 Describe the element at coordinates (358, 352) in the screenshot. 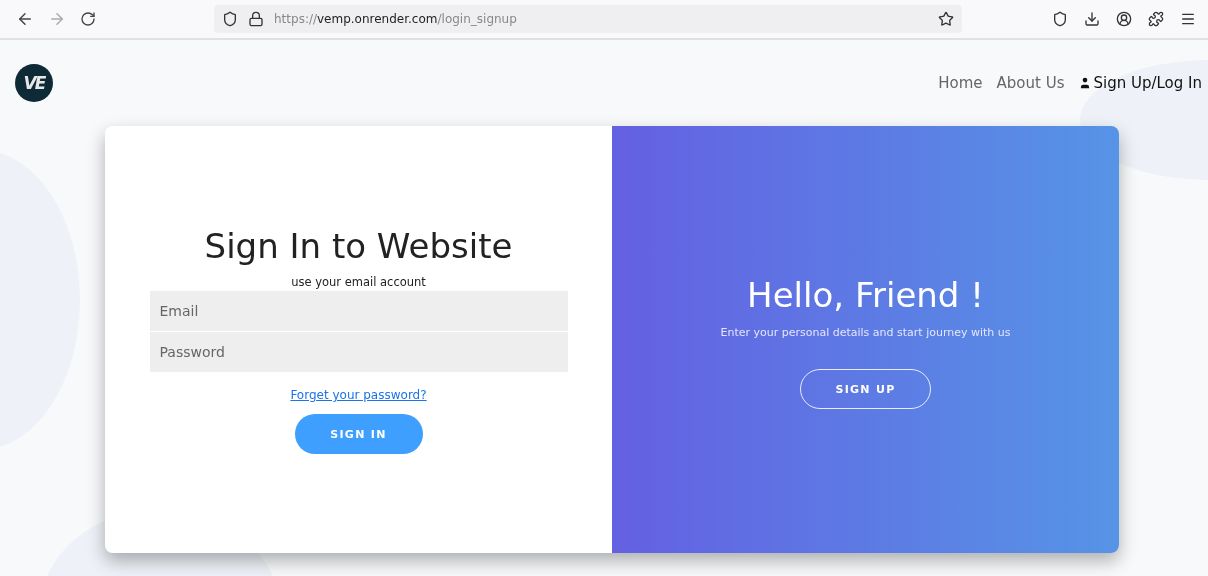

I see `input-field: Password` at that location.